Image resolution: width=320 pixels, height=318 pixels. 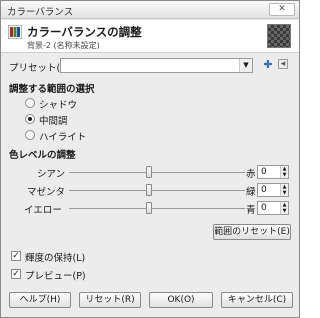 What do you see at coordinates (40, 12) in the screenshot?
I see `window-title: カラーバランス` at bounding box center [40, 12].